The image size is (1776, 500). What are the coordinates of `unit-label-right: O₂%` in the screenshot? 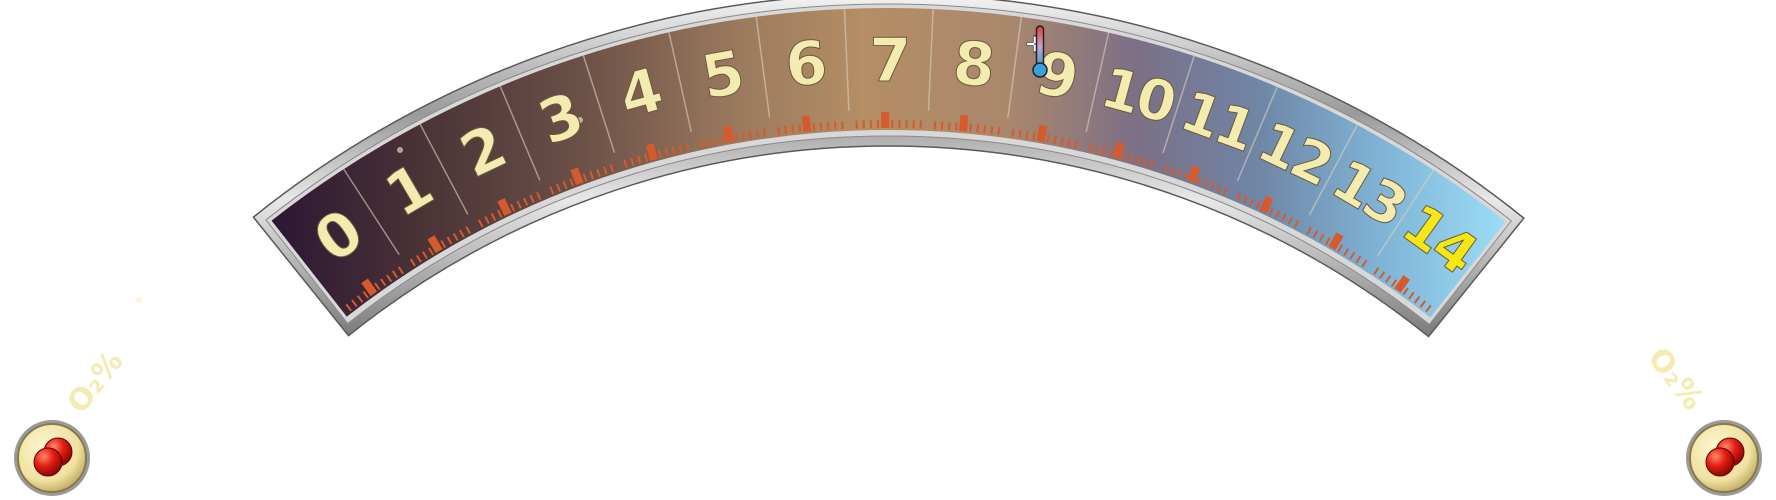 It's located at (1676, 379).